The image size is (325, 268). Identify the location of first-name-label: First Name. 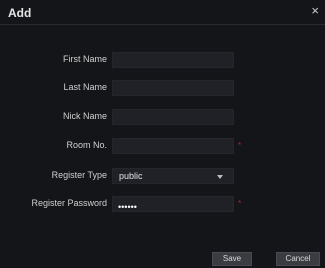
(84, 59).